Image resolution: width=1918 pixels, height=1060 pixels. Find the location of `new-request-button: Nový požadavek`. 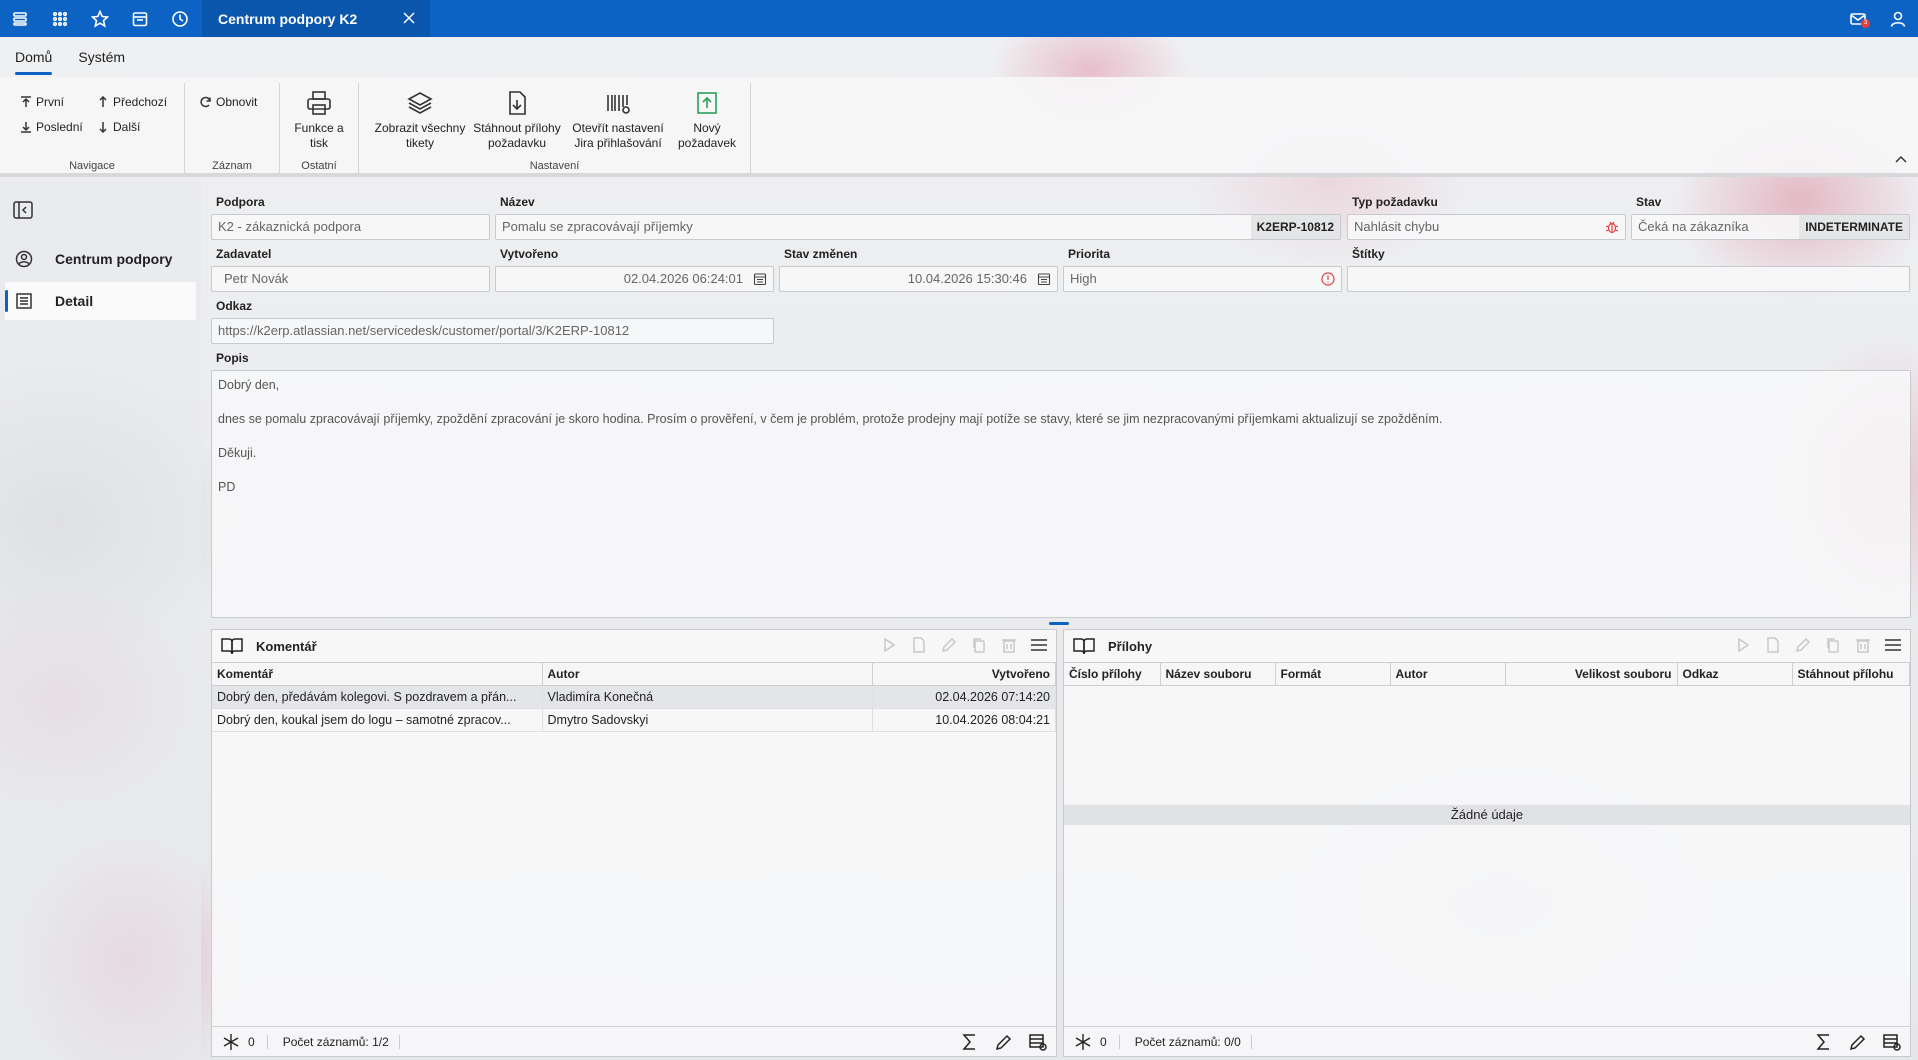

new-request-button: Nový požadavek is located at coordinates (707, 120).